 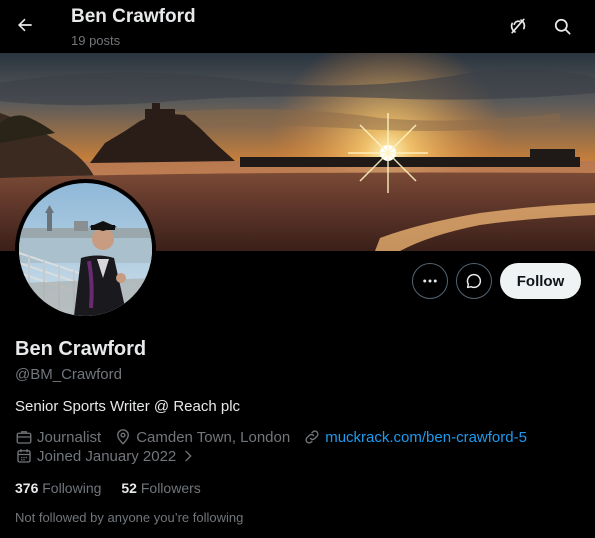 I want to click on profession: Journalist, so click(x=58, y=437).